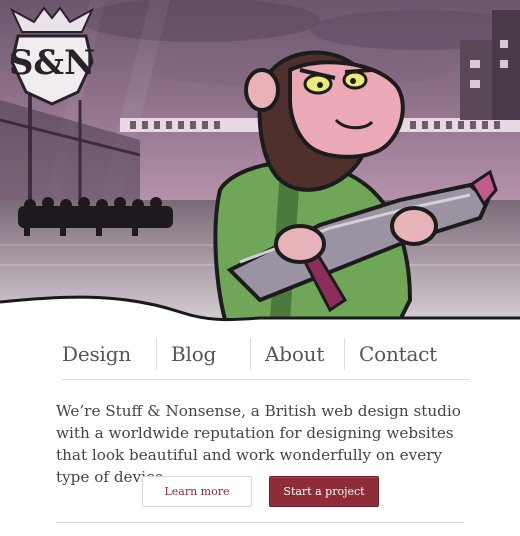 This screenshot has width=520, height=536. Describe the element at coordinates (52, 63) in the screenshot. I see `svg-text: S&N` at that location.